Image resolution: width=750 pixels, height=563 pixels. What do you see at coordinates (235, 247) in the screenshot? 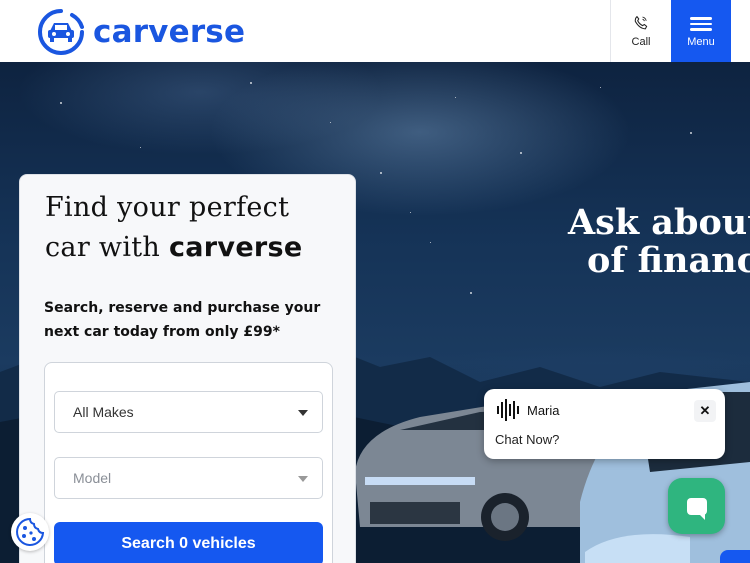
I see `title-brand: carverse` at bounding box center [235, 247].